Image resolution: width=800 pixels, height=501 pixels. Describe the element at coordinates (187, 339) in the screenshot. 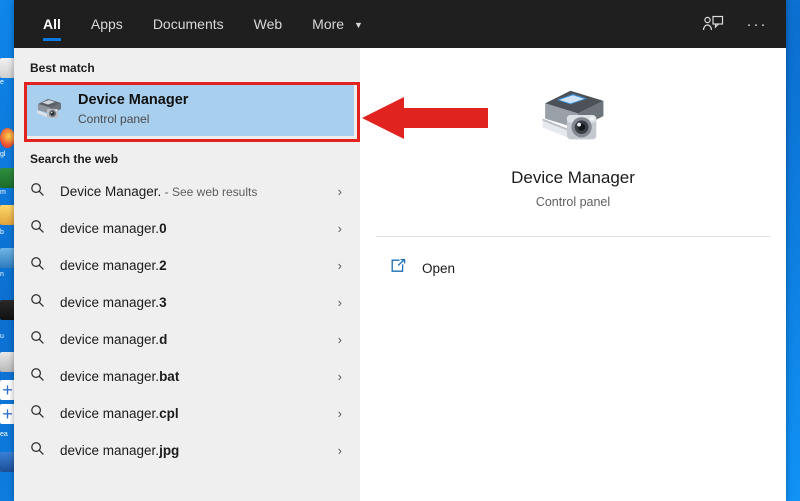

I see `web-result-item: device manager.d ›` at that location.